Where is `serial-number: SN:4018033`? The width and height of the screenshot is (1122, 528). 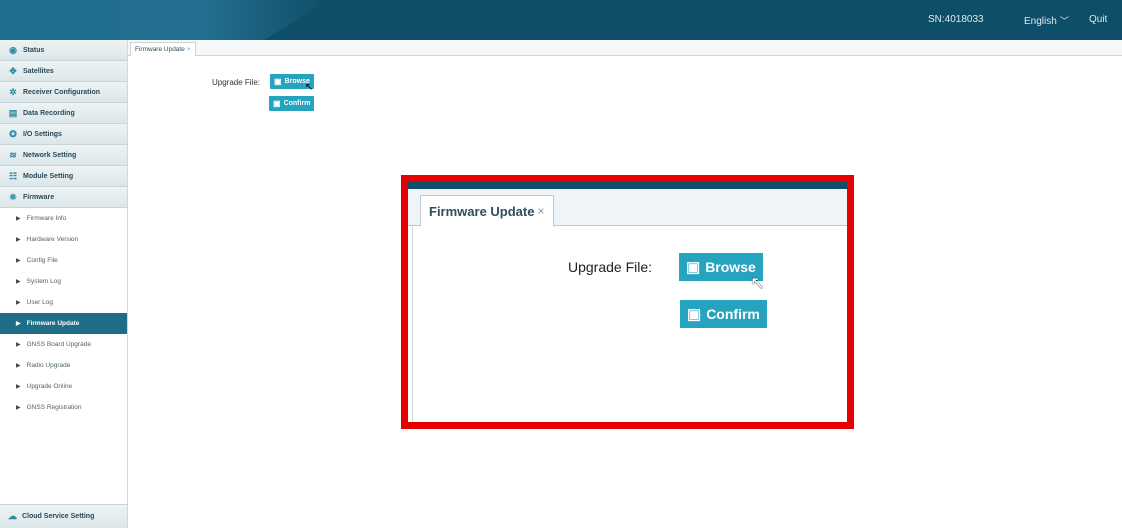 serial-number: SN:4018033 is located at coordinates (956, 19).